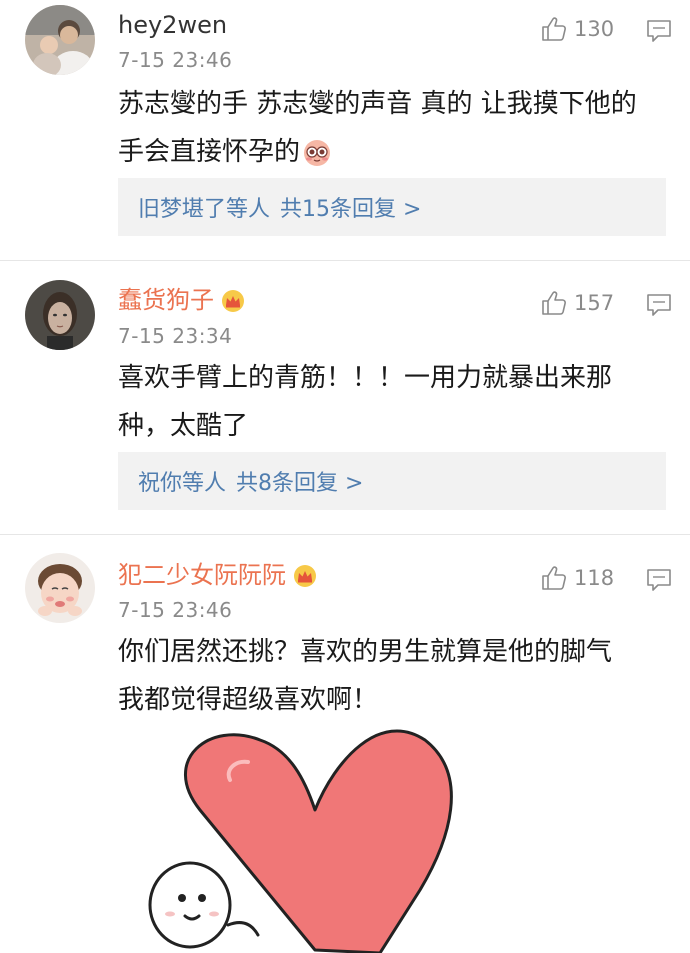 Image resolution: width=690 pixels, height=953 pixels. I want to click on comment-text: 苏志燮的手 苏志燮的声音 真的 让我摸下他的 手会直接怀孕的, so click(398, 128).